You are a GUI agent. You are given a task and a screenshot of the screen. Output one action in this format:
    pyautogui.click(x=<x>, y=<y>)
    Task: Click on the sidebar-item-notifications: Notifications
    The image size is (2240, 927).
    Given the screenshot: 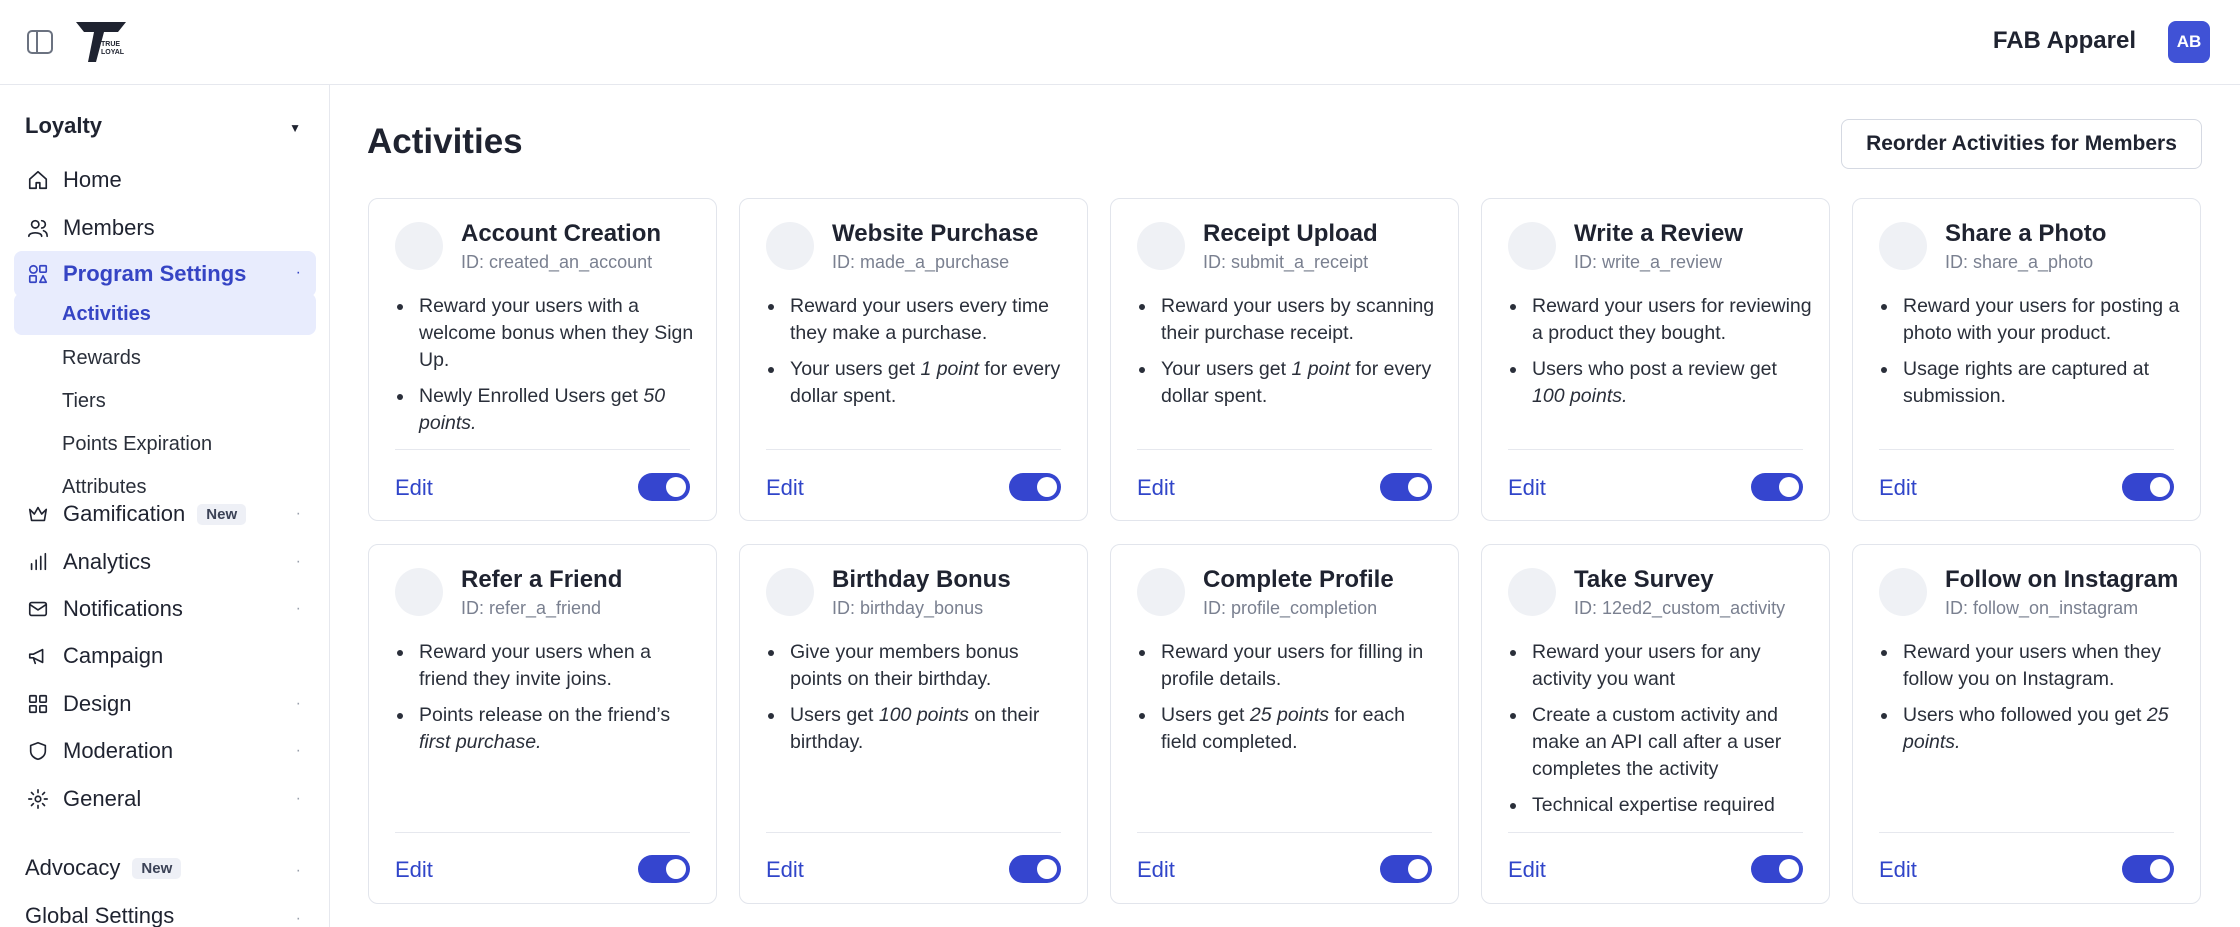 What is the action you would take?
    pyautogui.click(x=165, y=609)
    